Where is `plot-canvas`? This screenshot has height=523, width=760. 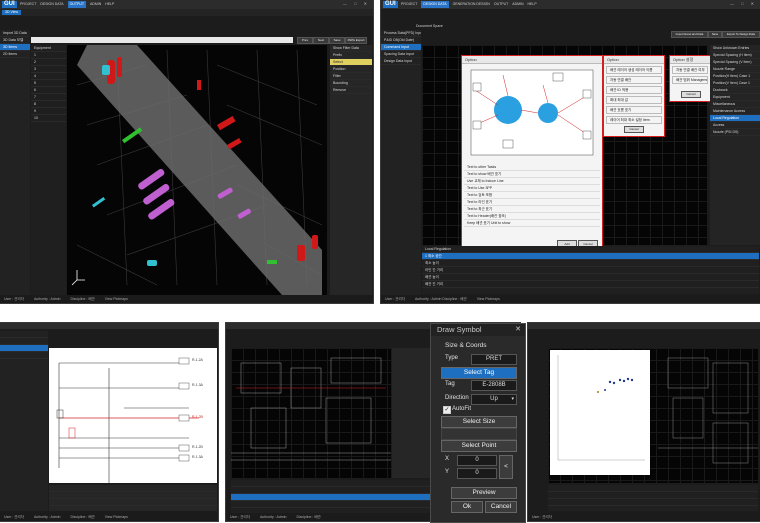
plot-canvas is located at coordinates (311, 413).